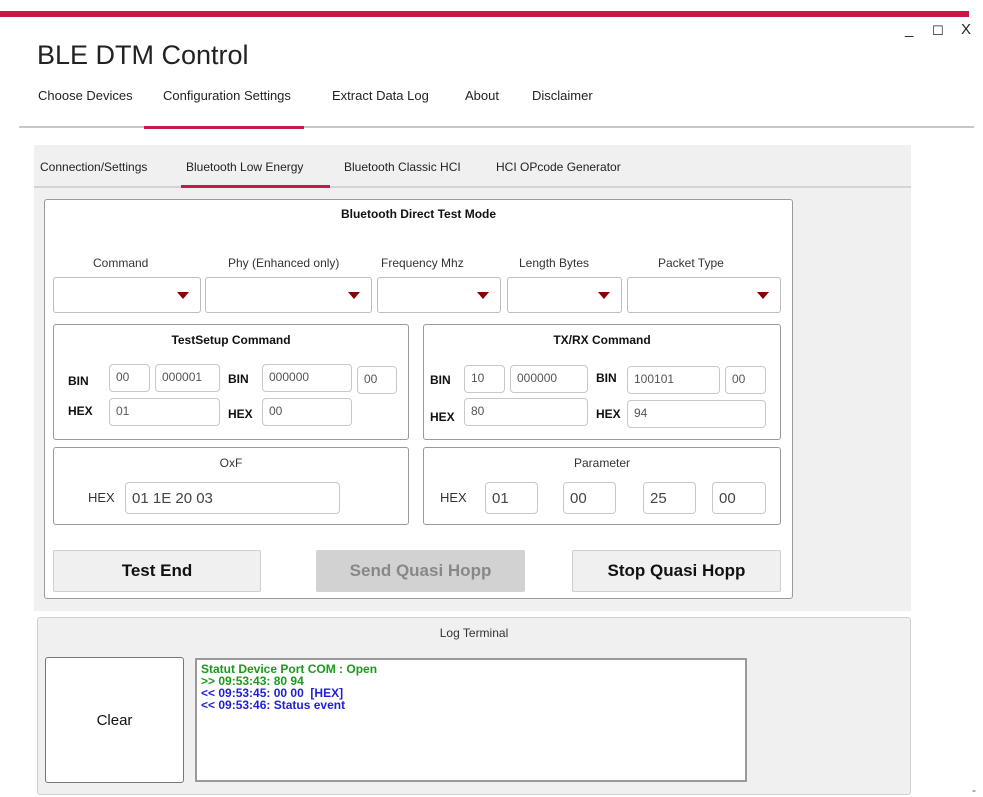 The height and width of the screenshot is (797, 983). I want to click on edge-dash: -, so click(974, 790).